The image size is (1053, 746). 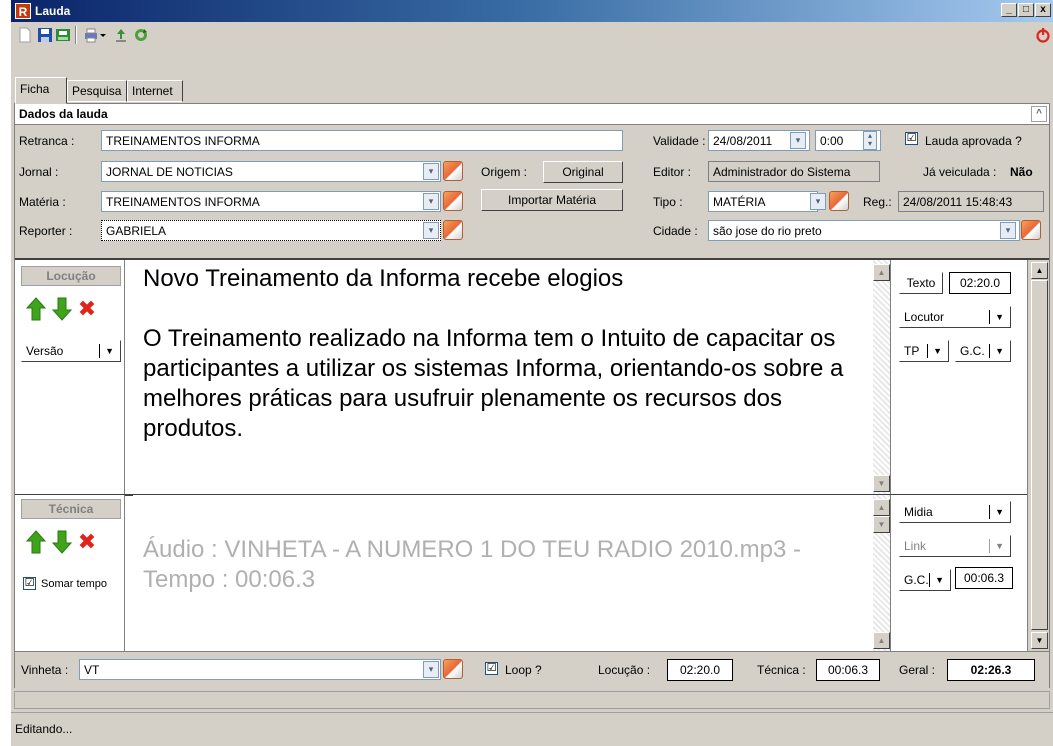 What do you see at coordinates (141, 35) in the screenshot?
I see `refresh-icon` at bounding box center [141, 35].